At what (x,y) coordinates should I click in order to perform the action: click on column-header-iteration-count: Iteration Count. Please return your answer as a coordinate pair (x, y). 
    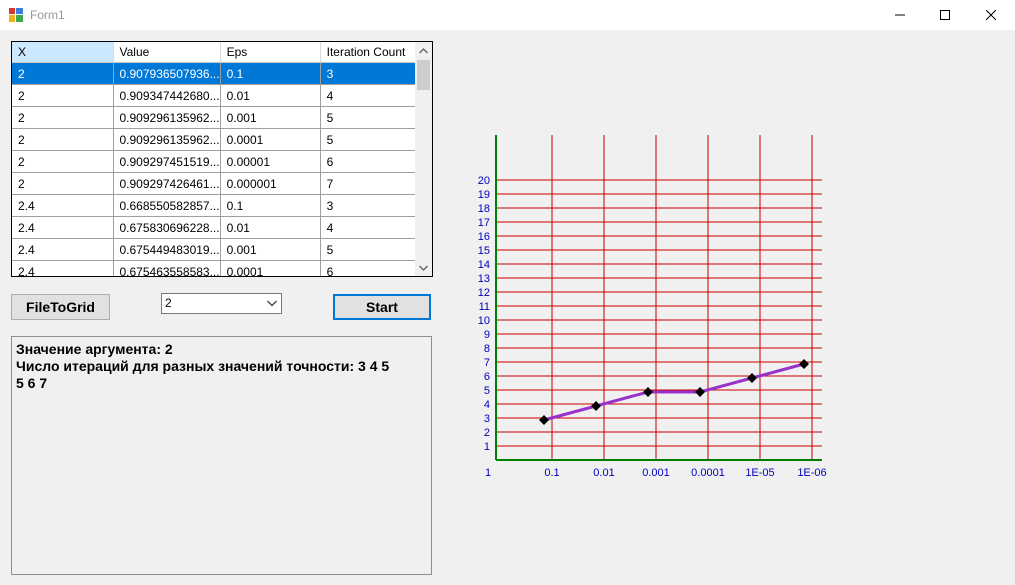
    Looking at the image, I should click on (371, 52).